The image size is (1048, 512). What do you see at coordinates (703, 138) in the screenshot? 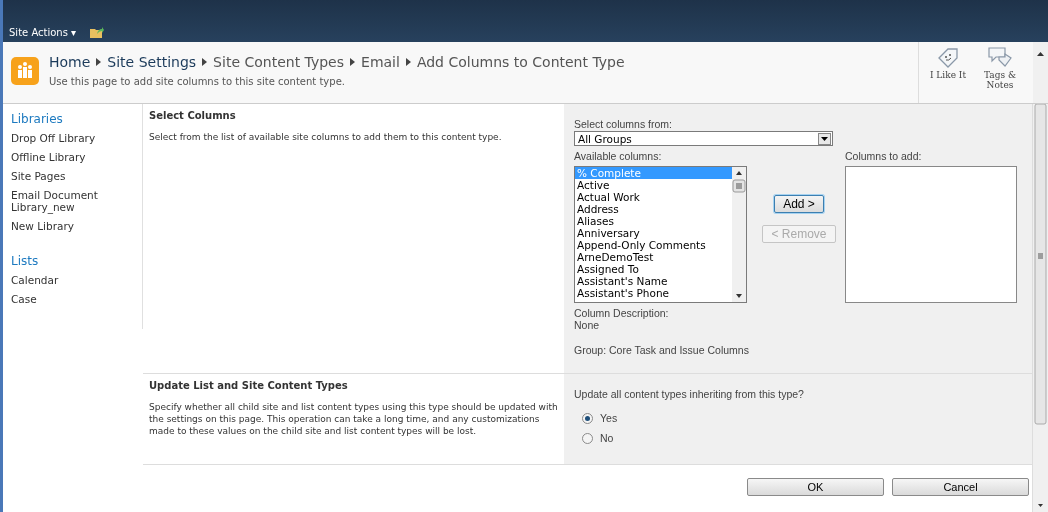
I see `group-dropdown: All Groups` at bounding box center [703, 138].